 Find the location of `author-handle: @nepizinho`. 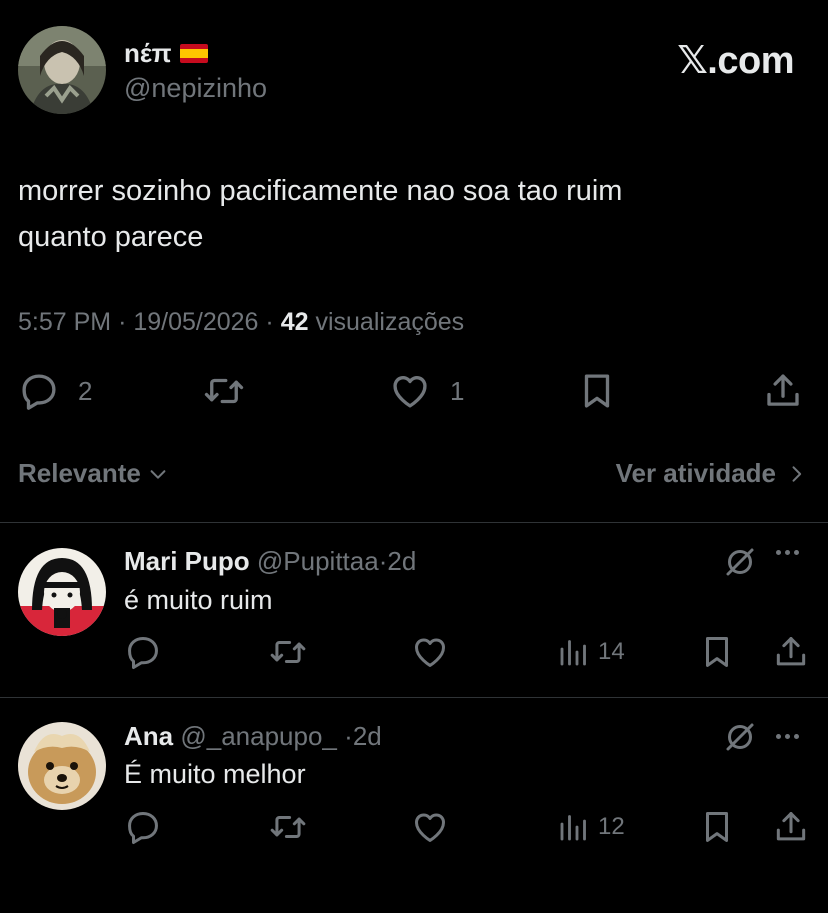

author-handle: @nepizinho is located at coordinates (195, 88).